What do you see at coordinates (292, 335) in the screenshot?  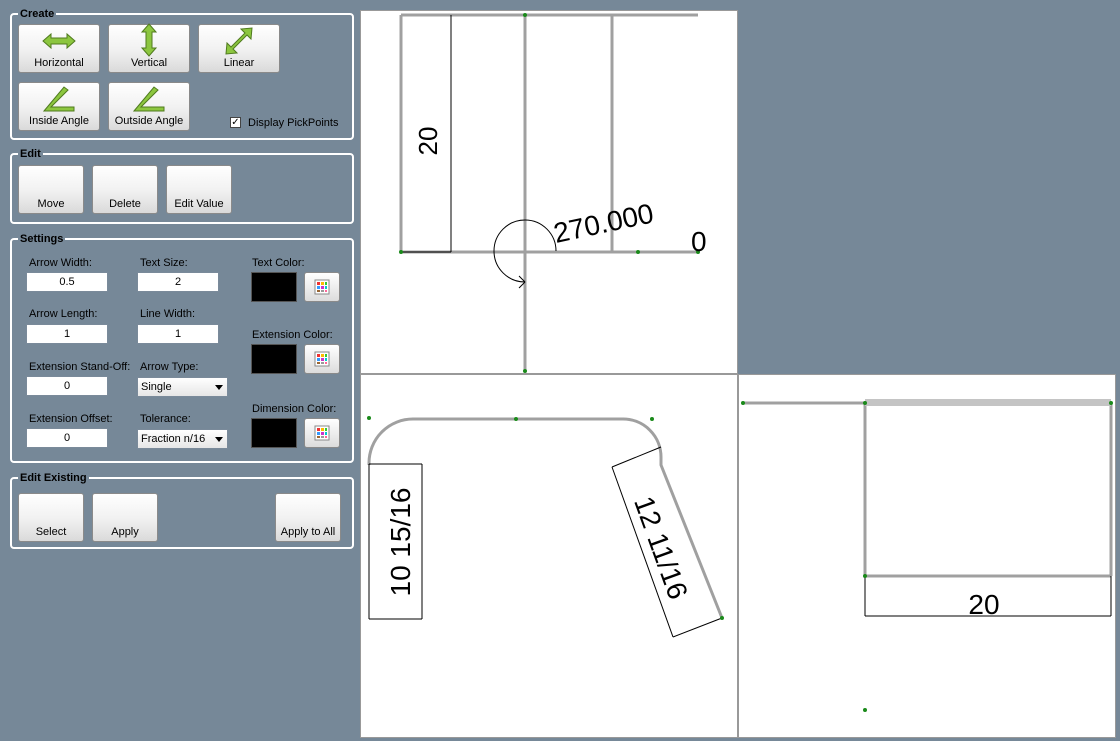 I see `extension-color-label: Extension Color:` at bounding box center [292, 335].